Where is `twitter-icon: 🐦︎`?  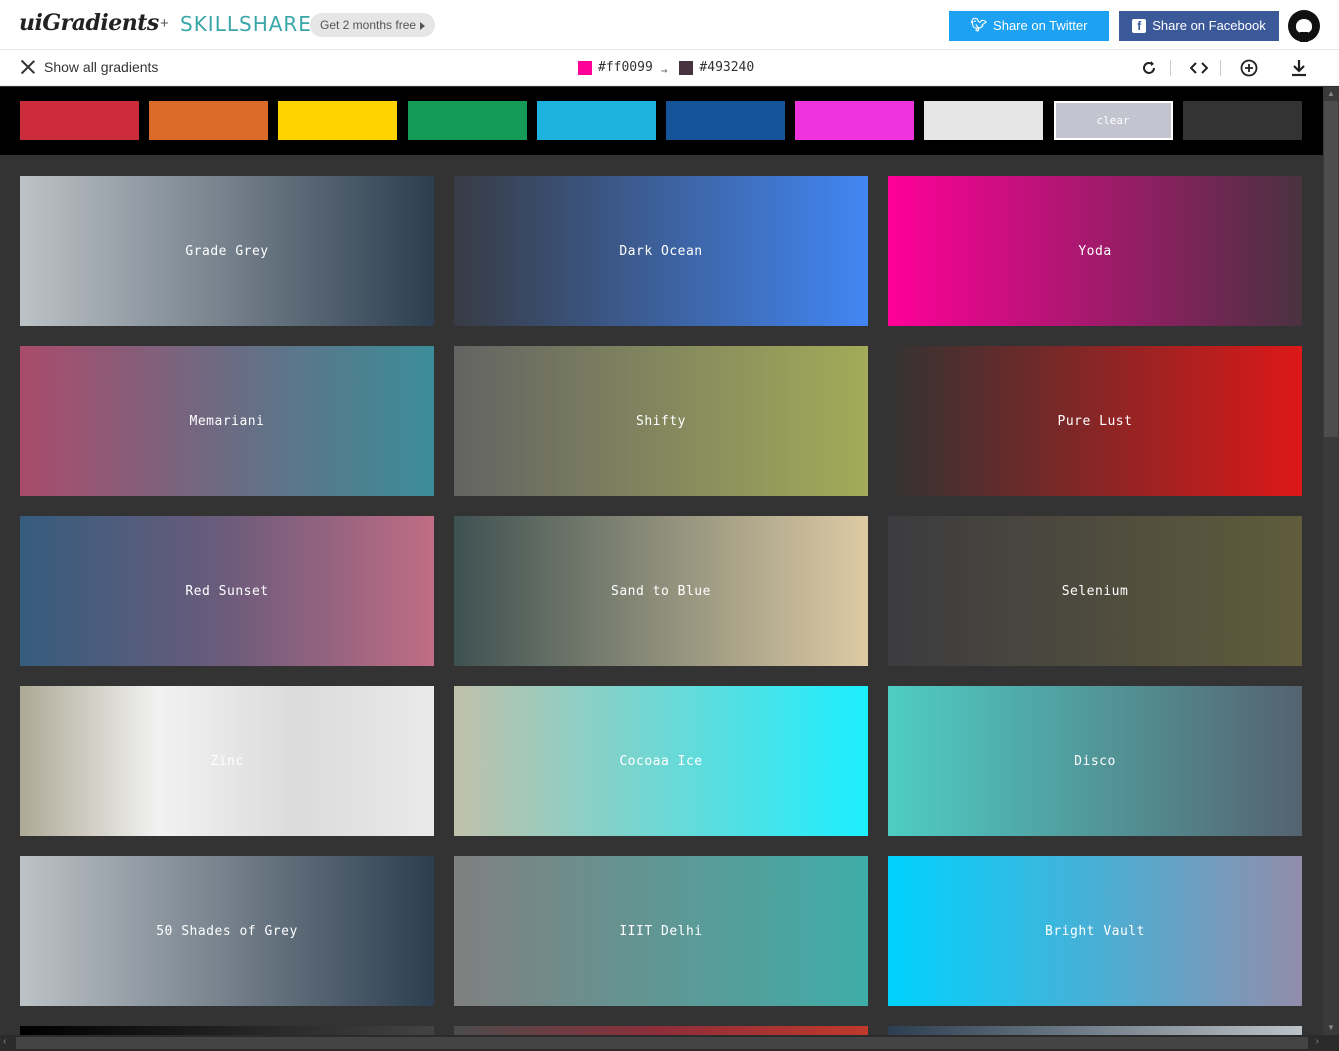 twitter-icon: 🐦︎ is located at coordinates (979, 25).